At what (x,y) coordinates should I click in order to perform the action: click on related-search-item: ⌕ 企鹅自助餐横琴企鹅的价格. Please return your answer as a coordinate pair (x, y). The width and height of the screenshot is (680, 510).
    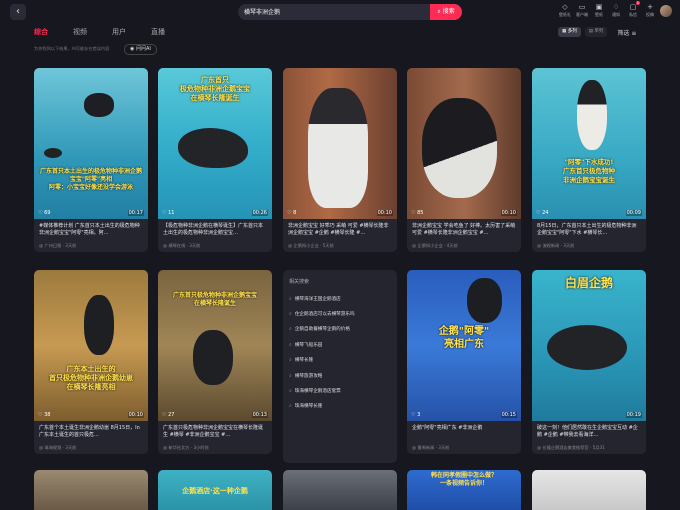
    Looking at the image, I should click on (340, 329).